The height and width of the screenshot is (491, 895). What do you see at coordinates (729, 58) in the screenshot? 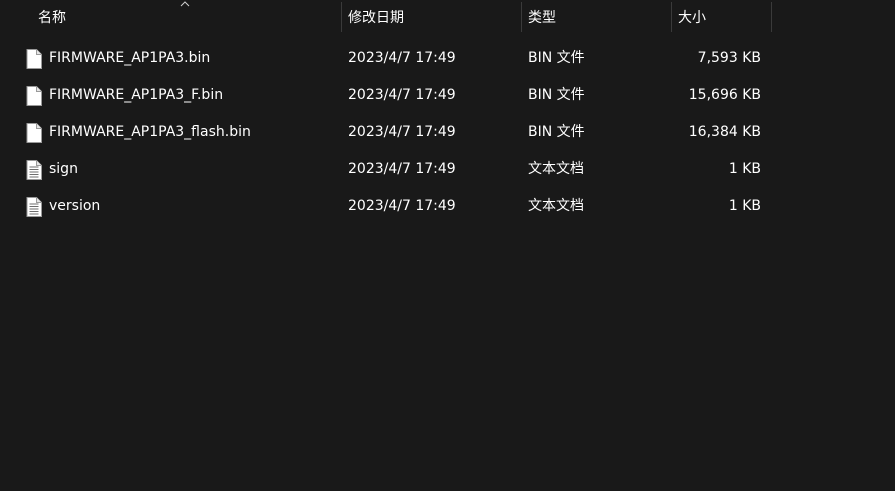
I see `file-size: 7,593 KB` at bounding box center [729, 58].